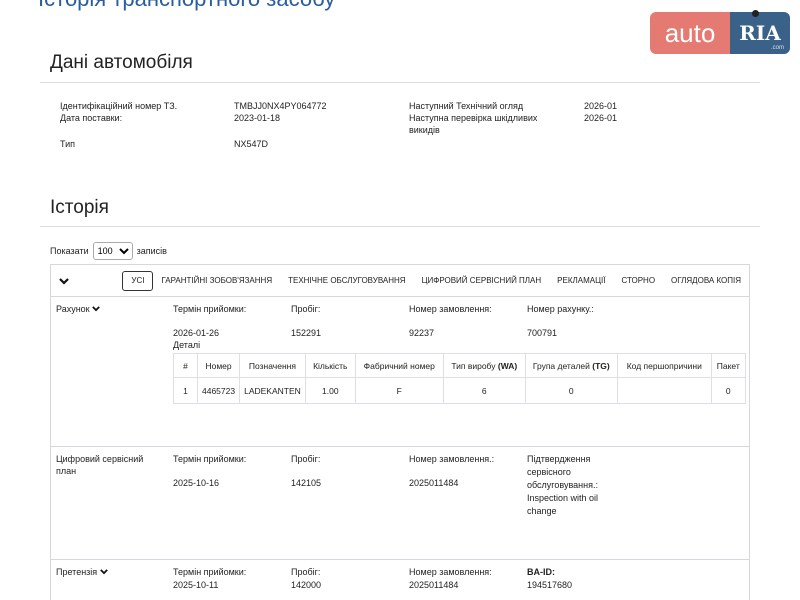 This screenshot has width=800, height=600. What do you see at coordinates (216, 281) in the screenshot?
I see `filter-warranty: ГАРАНТІЙНІ ЗОБОВ'ЯЗАННЯ` at bounding box center [216, 281].